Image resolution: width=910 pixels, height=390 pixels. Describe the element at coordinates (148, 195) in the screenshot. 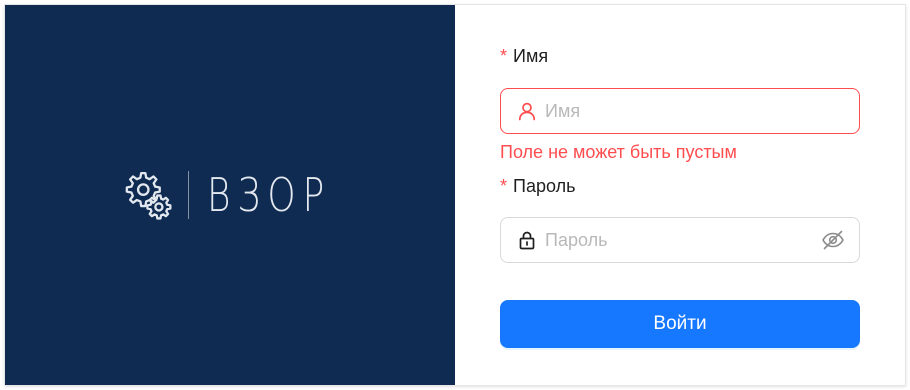

I see `gears-icon` at that location.